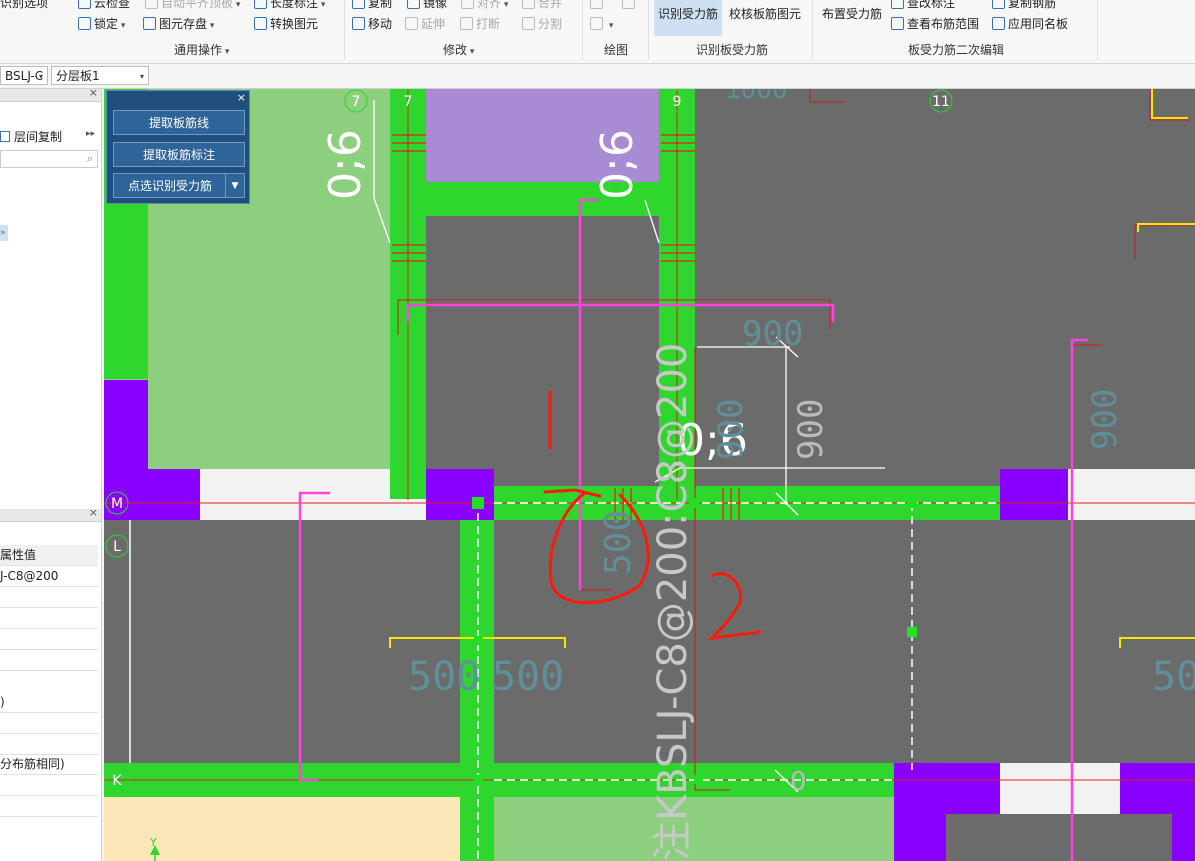  Describe the element at coordinates (201, 50) in the screenshot. I see `group-general-ops: 通用操作` at that location.